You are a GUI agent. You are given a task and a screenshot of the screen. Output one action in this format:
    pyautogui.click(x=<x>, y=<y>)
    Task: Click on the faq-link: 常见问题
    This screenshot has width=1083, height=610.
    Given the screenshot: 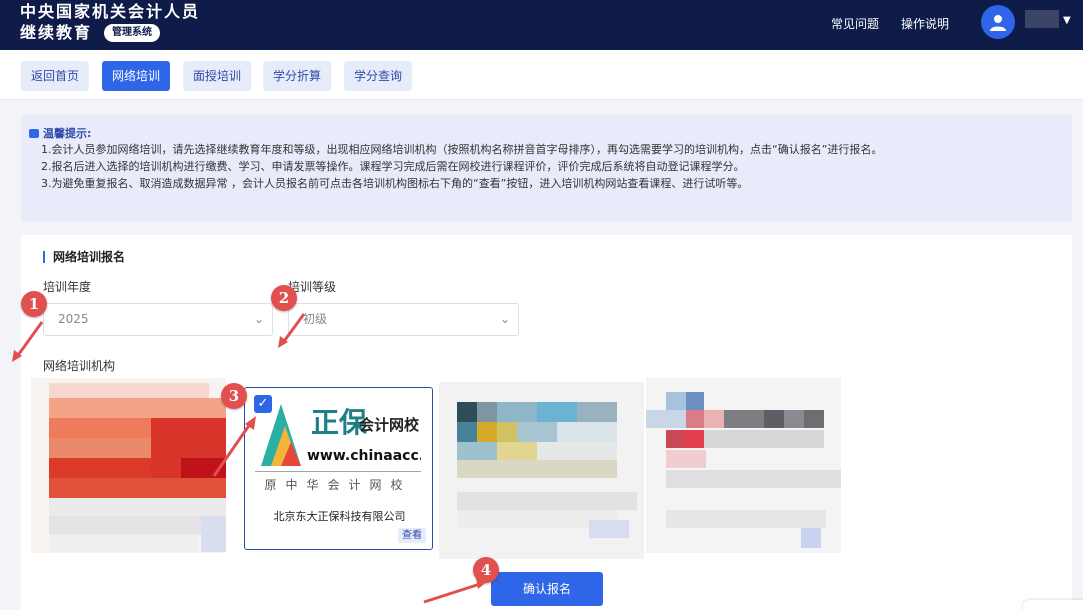 What is the action you would take?
    pyautogui.click(x=855, y=23)
    